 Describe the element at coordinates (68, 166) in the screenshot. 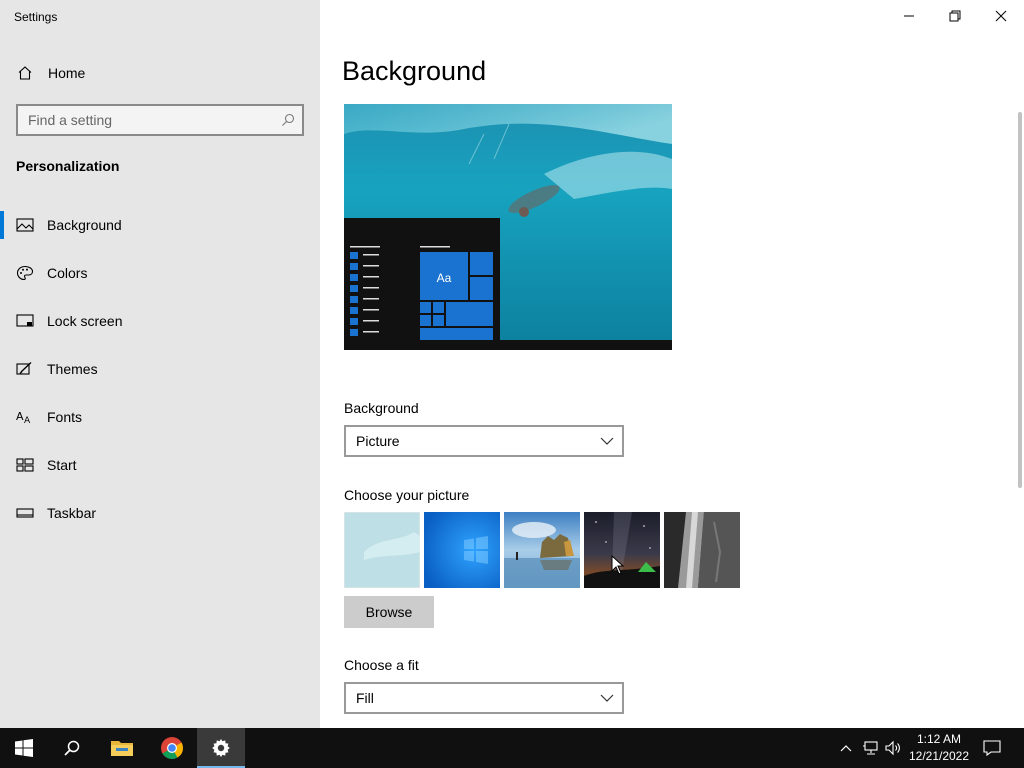

I see `section-title: Personalization` at that location.